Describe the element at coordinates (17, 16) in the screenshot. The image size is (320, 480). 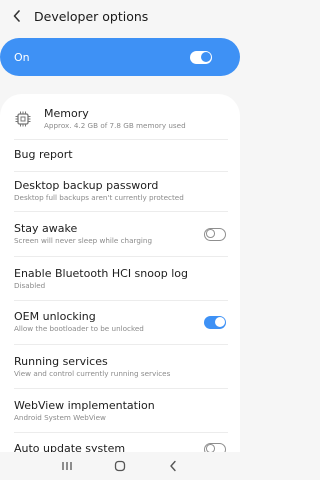
I see `back-chevron-icon` at that location.